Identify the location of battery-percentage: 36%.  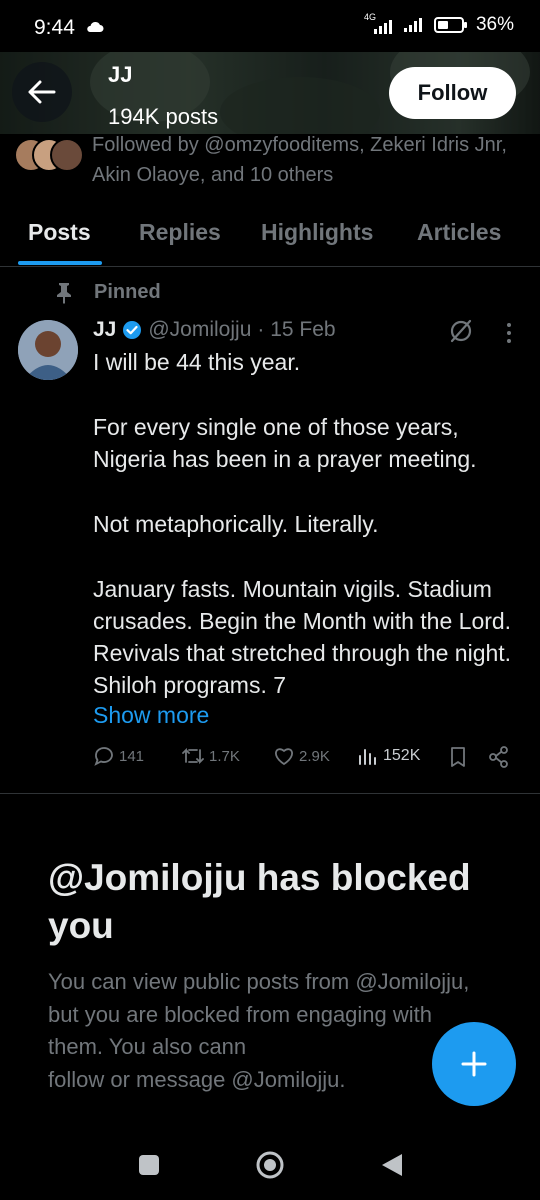
(494, 24).